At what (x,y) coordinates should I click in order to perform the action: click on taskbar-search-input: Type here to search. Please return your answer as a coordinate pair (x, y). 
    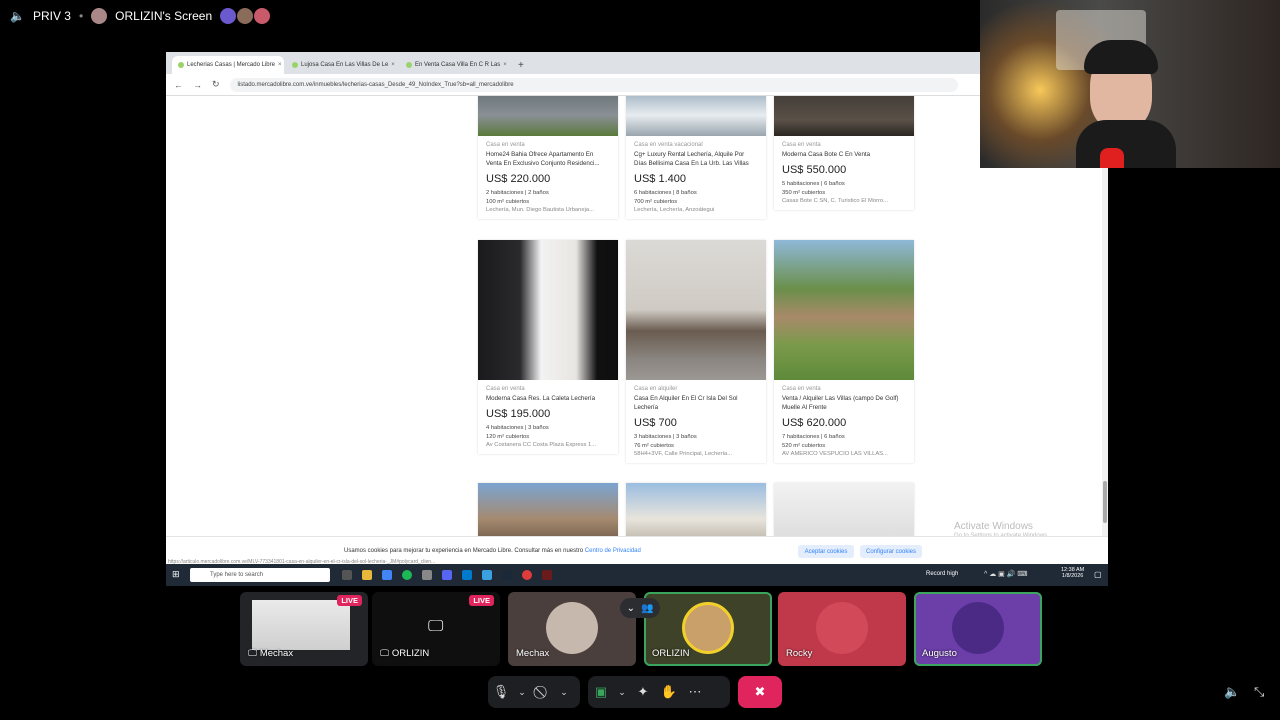
    Looking at the image, I should click on (260, 575).